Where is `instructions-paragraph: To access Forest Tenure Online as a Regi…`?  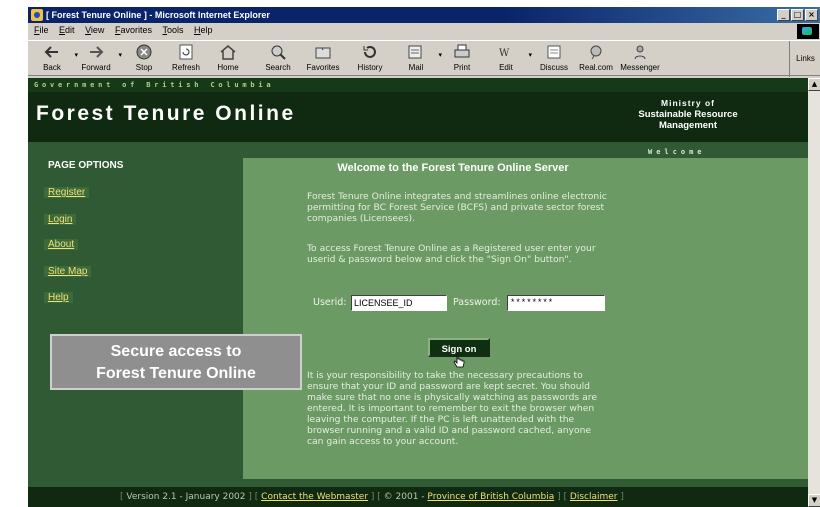 instructions-paragraph: To access Forest Tenure Online as a Regi… is located at coordinates (451, 254).